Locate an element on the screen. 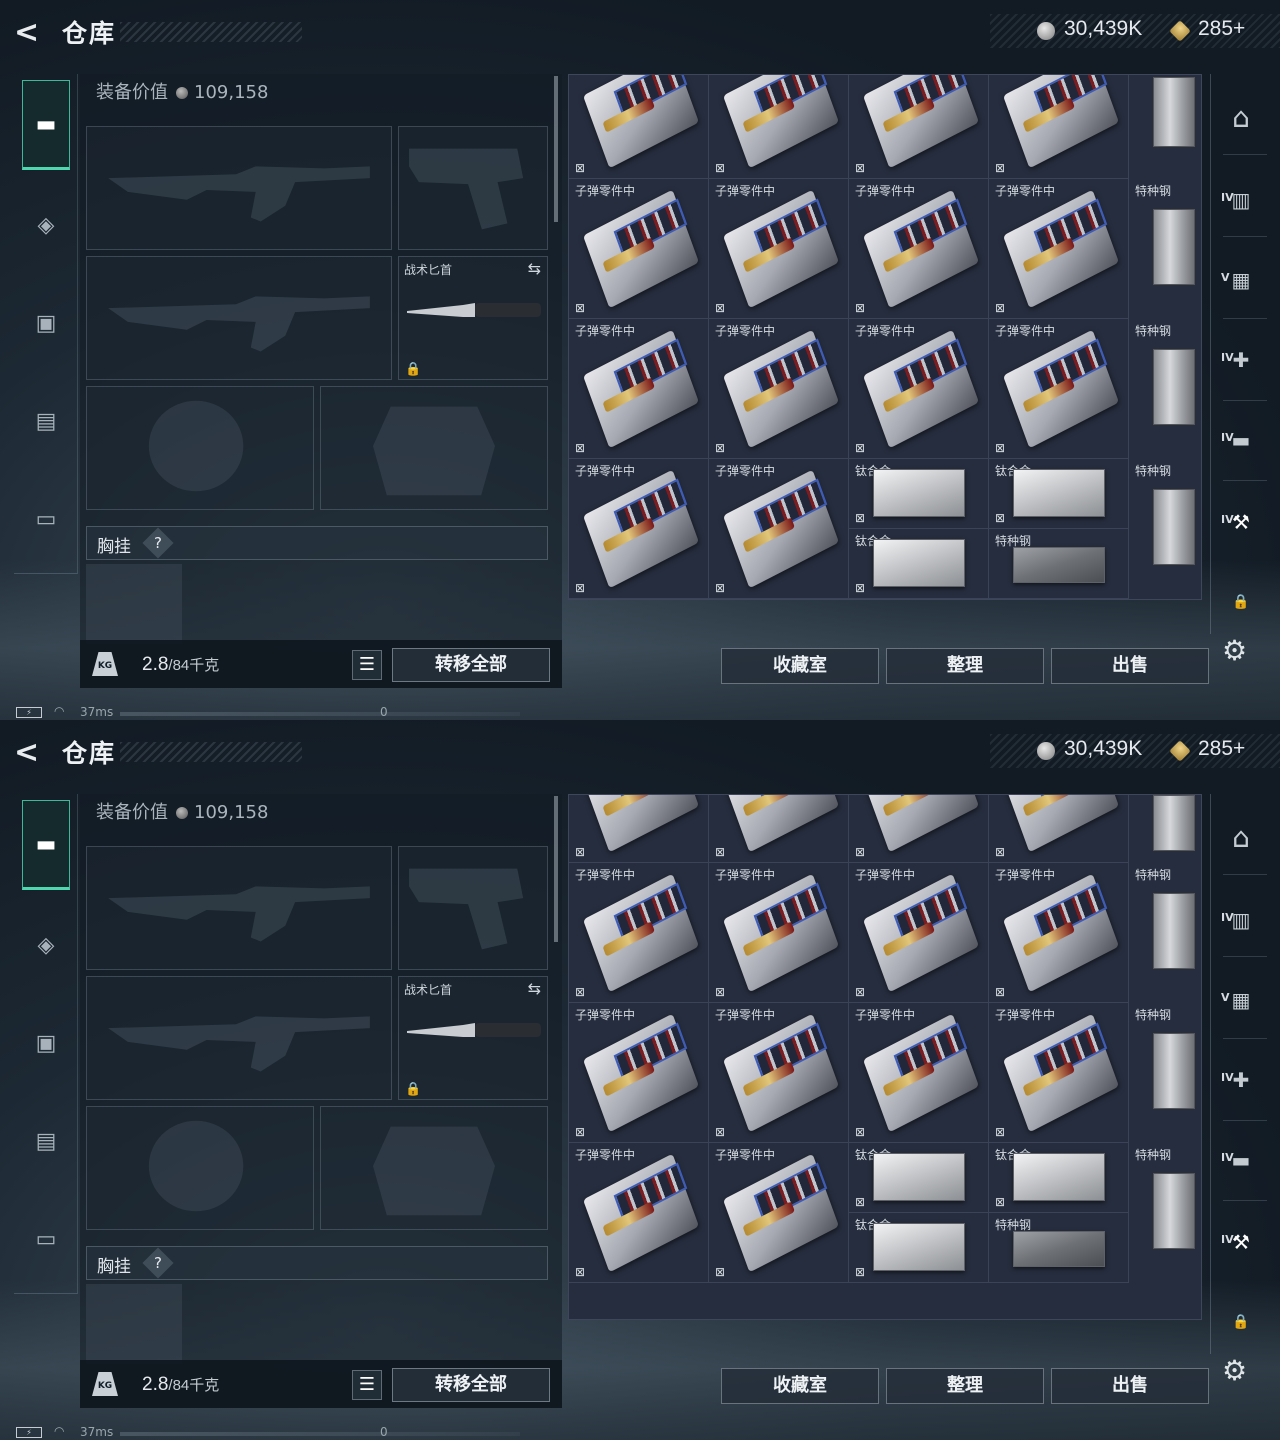  unlocked-flag-icon: ⊠ is located at coordinates (1000, 852).